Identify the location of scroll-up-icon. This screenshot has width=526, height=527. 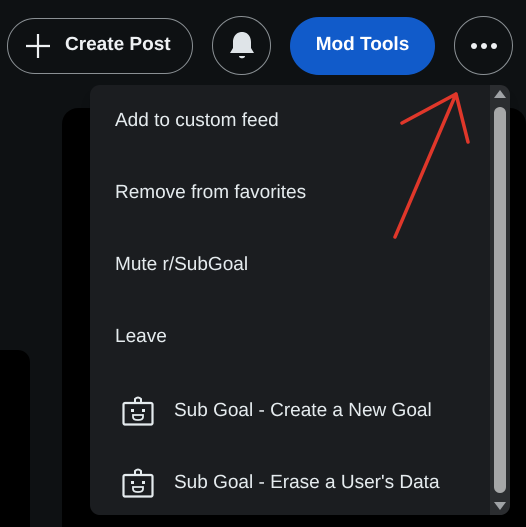
(500, 94).